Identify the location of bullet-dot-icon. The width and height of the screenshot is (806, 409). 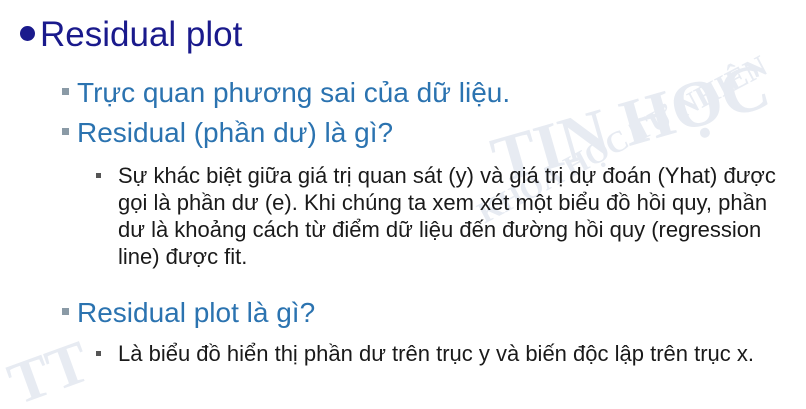
(27, 34).